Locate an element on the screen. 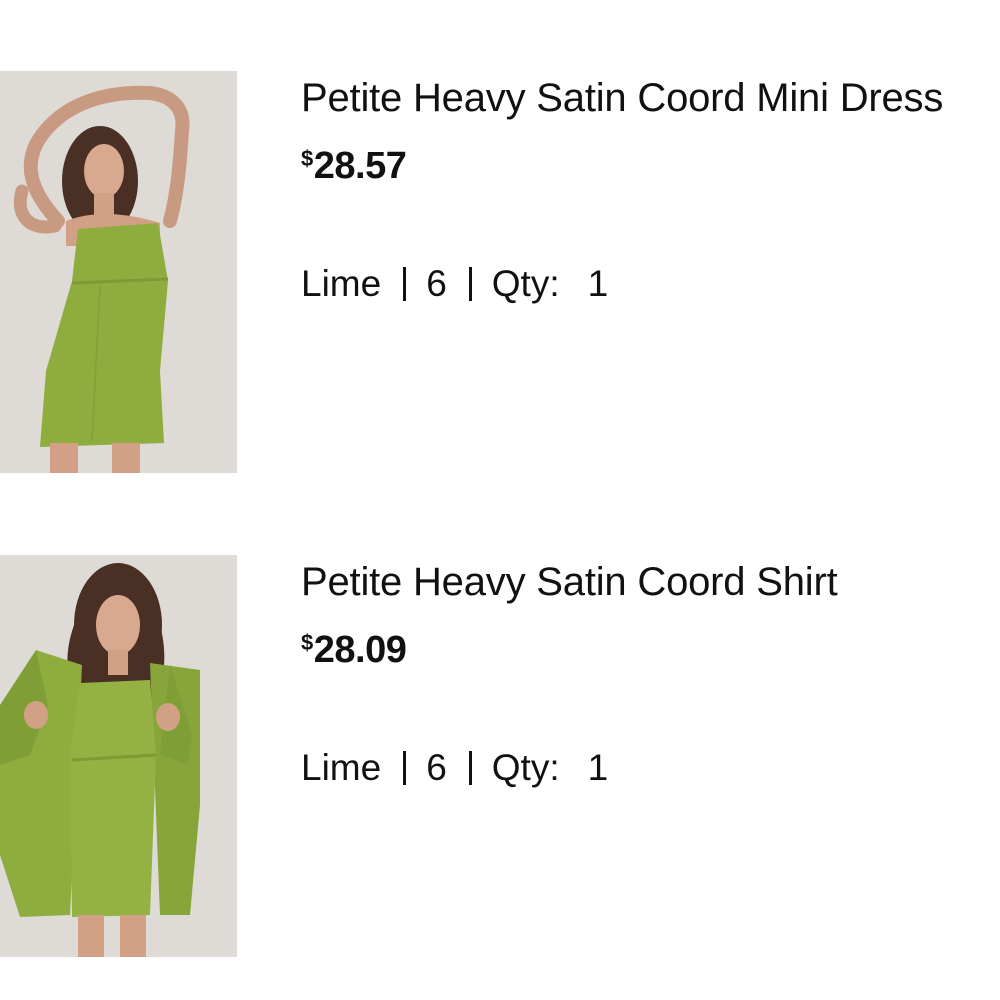 The height and width of the screenshot is (1000, 1000). product-title: Petite Heavy Satin Coord Mini Dress is located at coordinates (622, 98).